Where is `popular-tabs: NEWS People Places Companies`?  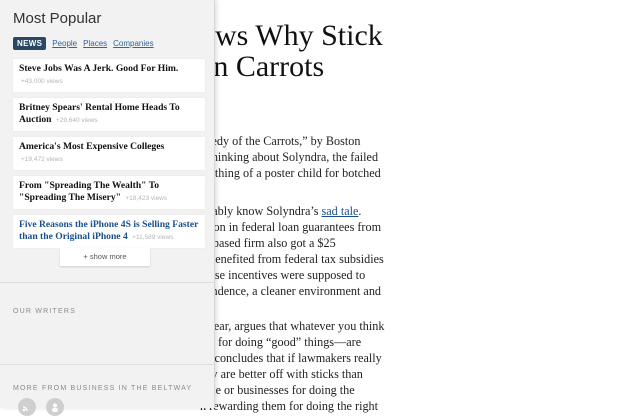 popular-tabs: NEWS People Places Companies is located at coordinates (83, 43).